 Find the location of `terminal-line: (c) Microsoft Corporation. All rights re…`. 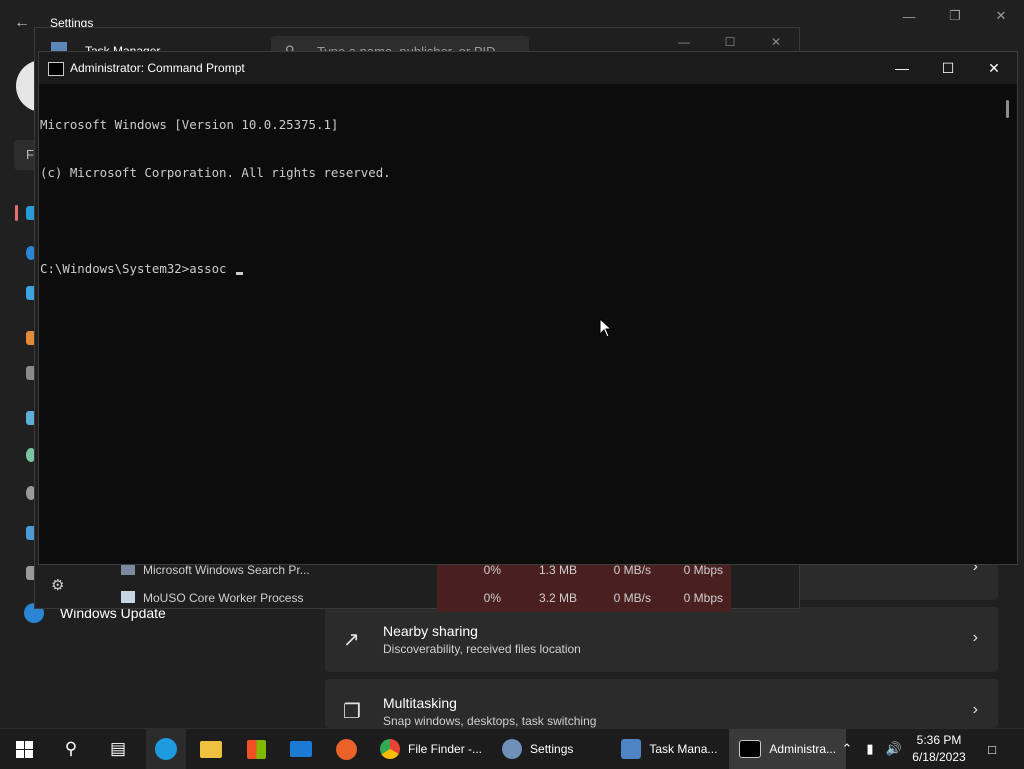

terminal-line: (c) Microsoft Corporation. All rights re… is located at coordinates (215, 172).